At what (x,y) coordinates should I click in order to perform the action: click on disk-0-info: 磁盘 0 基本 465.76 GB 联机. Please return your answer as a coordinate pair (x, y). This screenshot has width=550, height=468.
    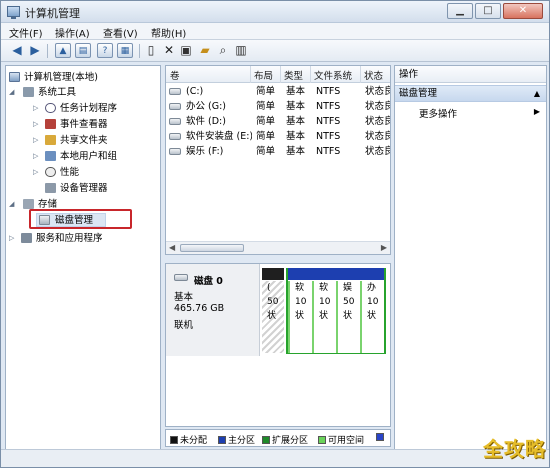
    Looking at the image, I should click on (213, 310).